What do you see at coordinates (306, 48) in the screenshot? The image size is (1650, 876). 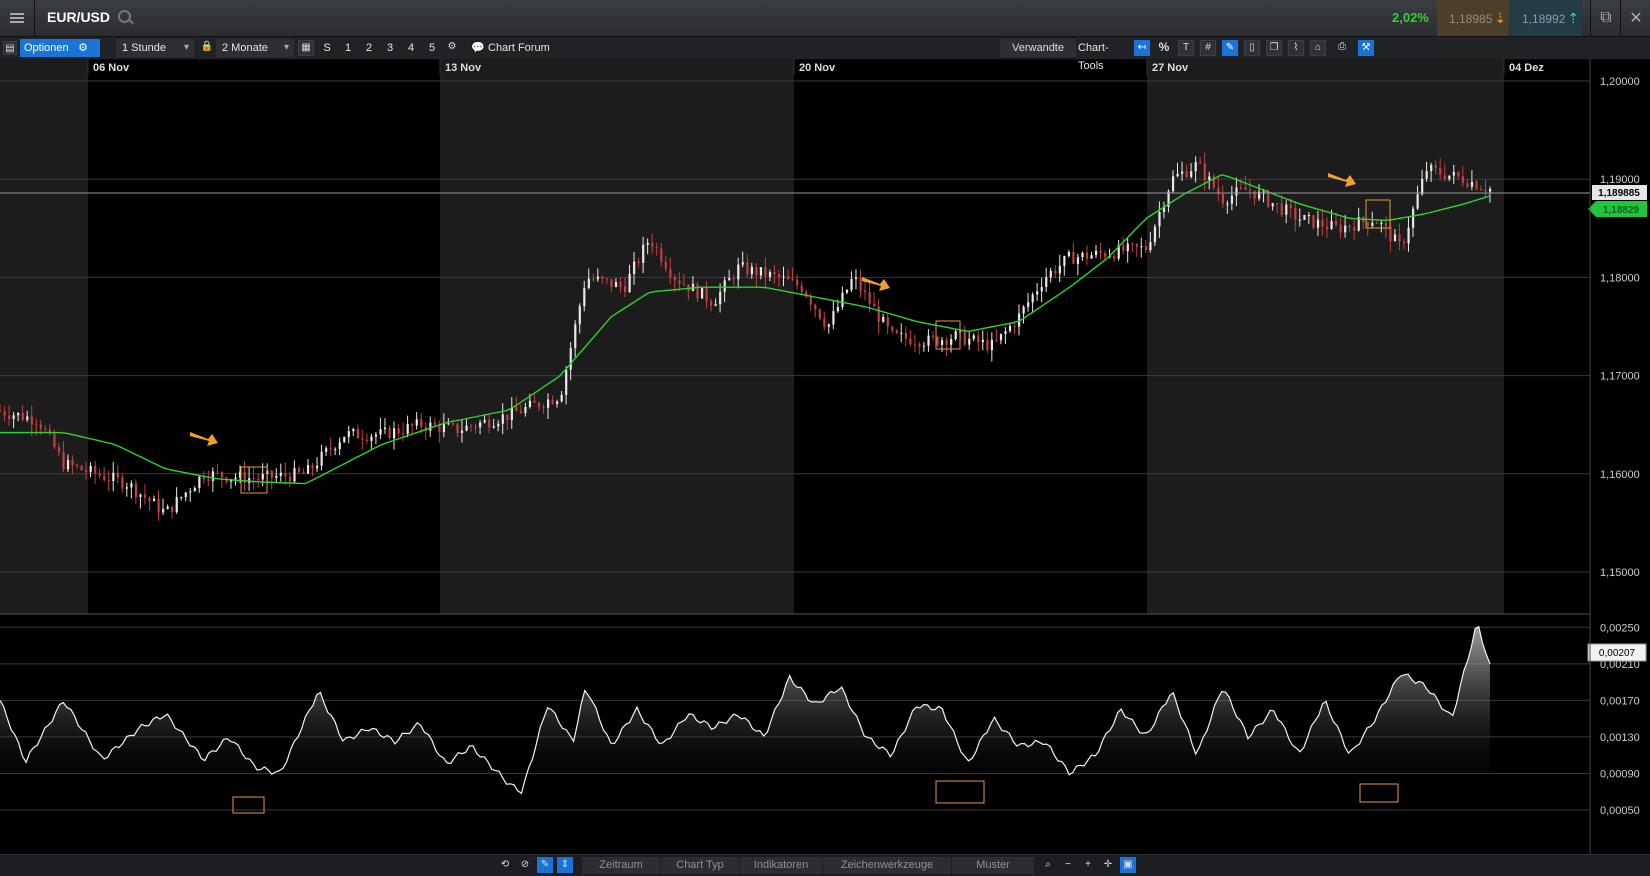 I see `calendar-icon: ▦` at bounding box center [306, 48].